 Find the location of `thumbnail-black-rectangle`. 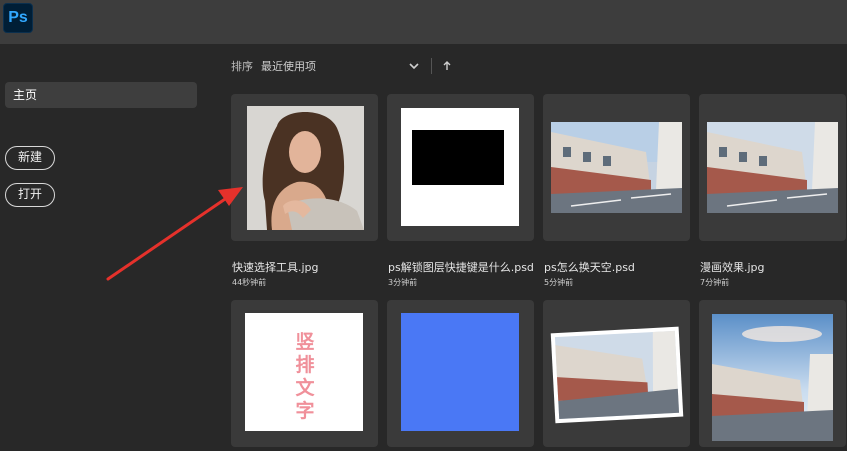

thumbnail-black-rectangle is located at coordinates (460, 167).